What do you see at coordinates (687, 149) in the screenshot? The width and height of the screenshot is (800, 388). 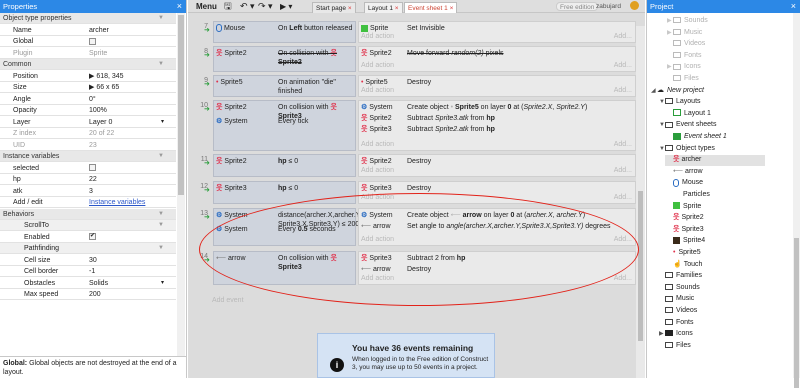 I see `tree-item-object-types: ▼ Object types` at bounding box center [687, 149].